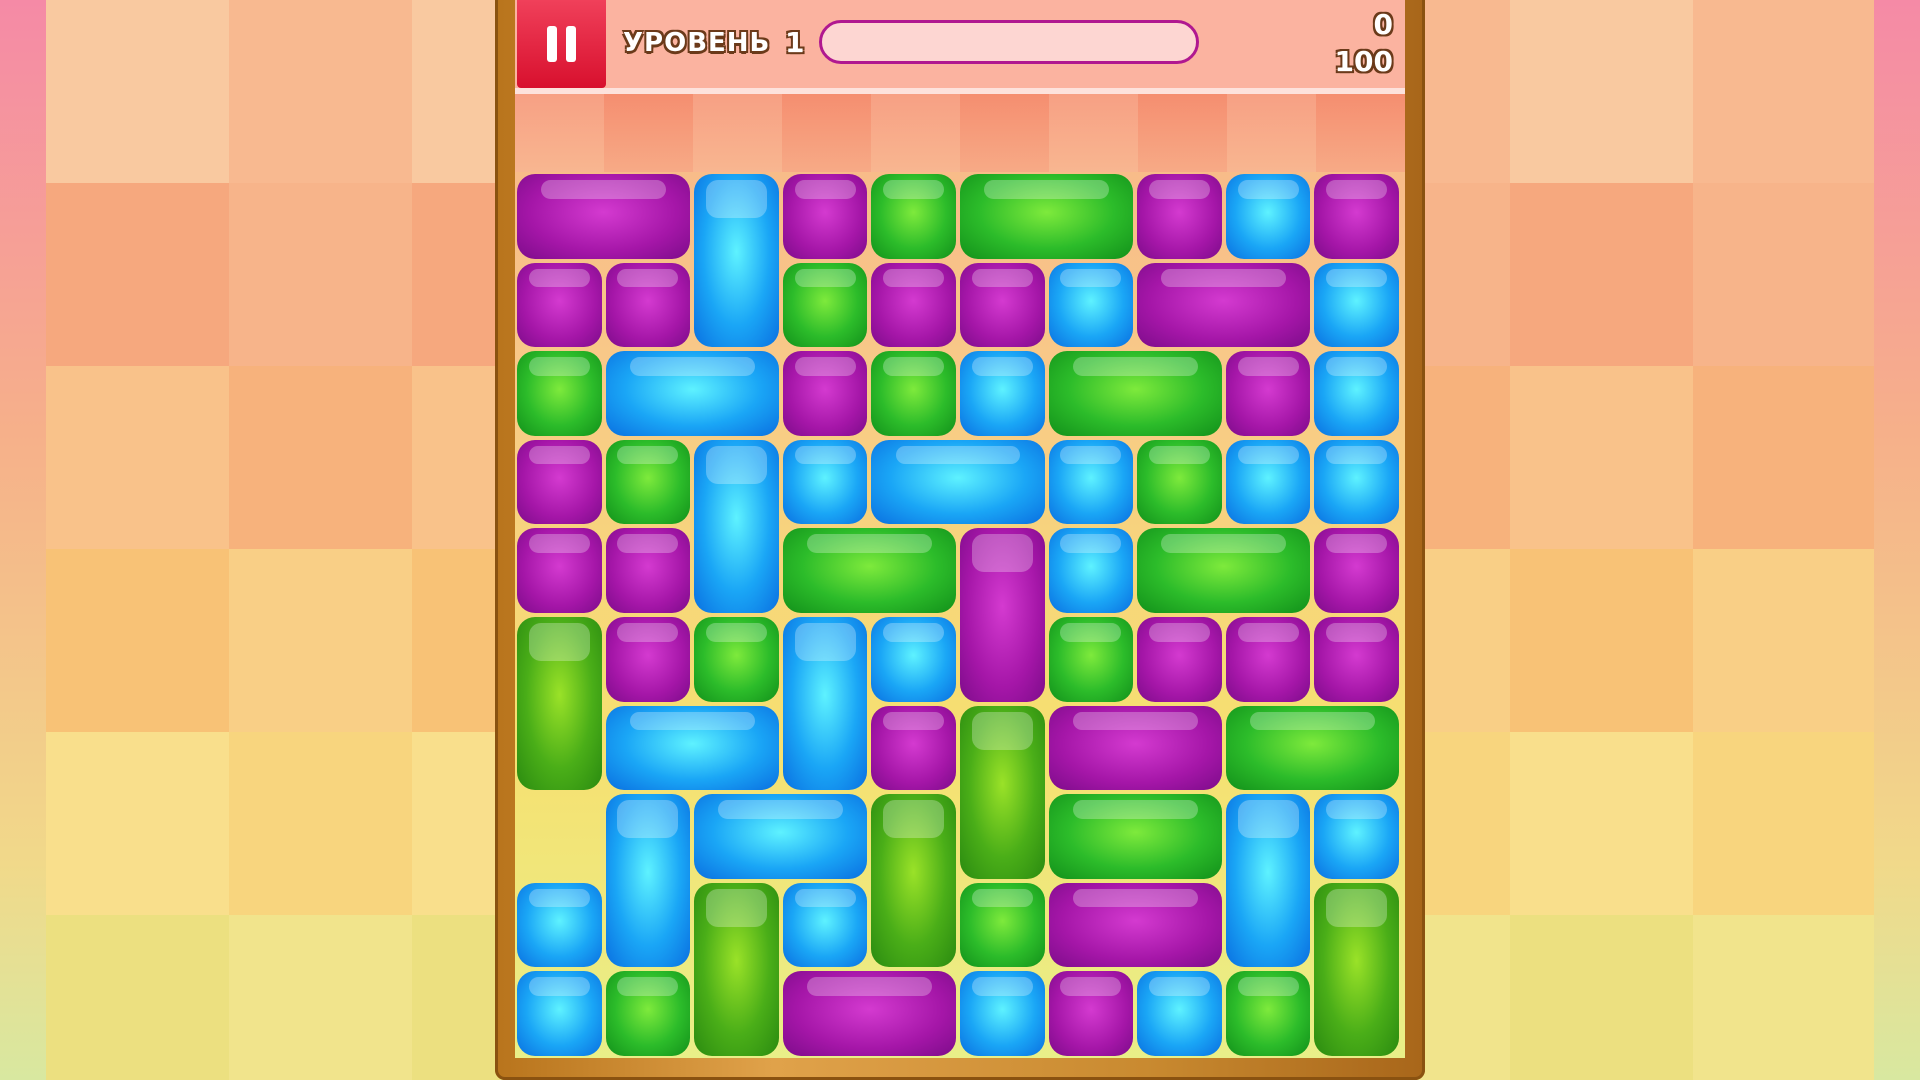  Describe the element at coordinates (795, 42) in the screenshot. I see `level-number: 1` at that location.